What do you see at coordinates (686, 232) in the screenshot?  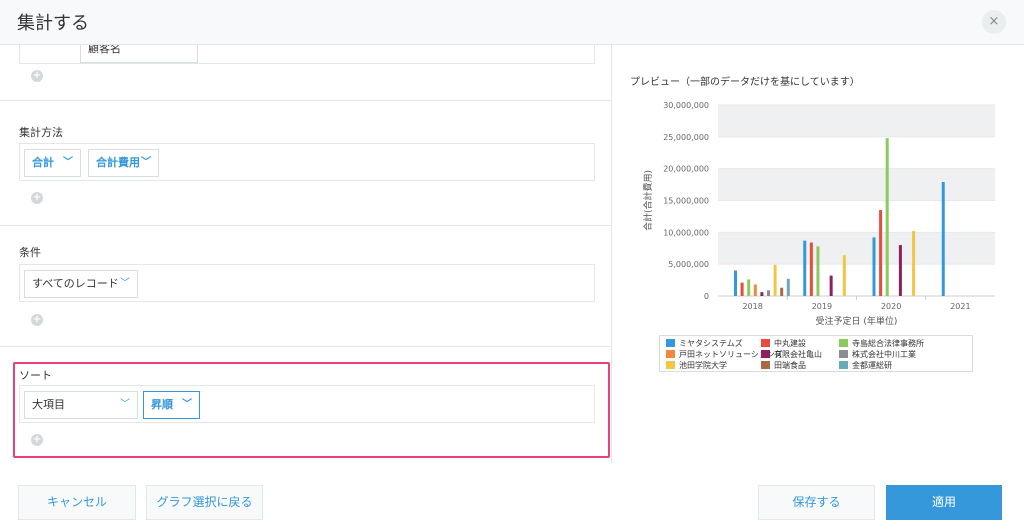 I see `y-tick-label: 10,000,000` at bounding box center [686, 232].